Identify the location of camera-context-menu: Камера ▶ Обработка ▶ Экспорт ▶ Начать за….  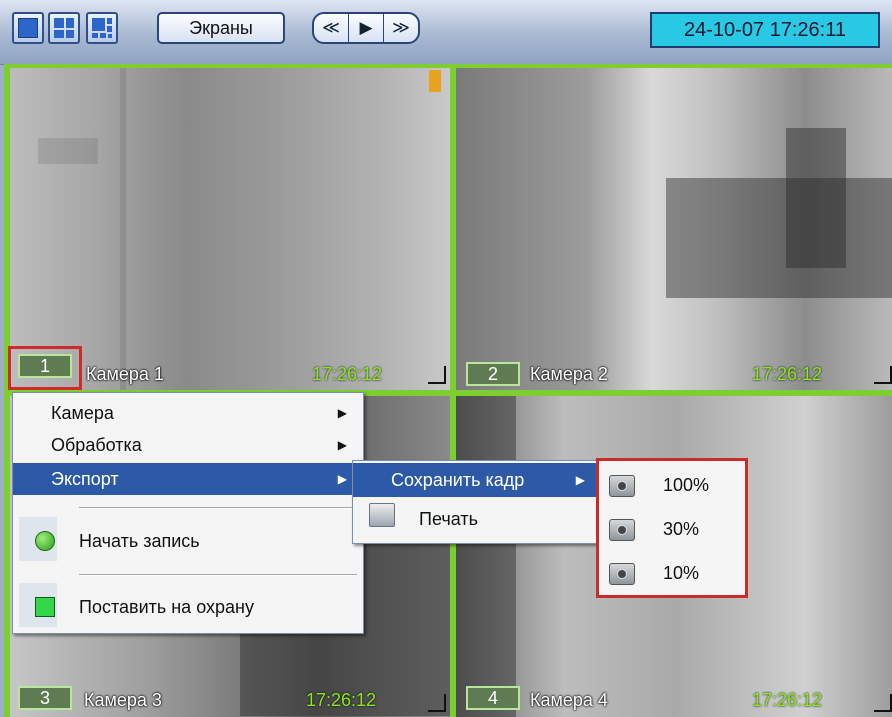
(188, 513).